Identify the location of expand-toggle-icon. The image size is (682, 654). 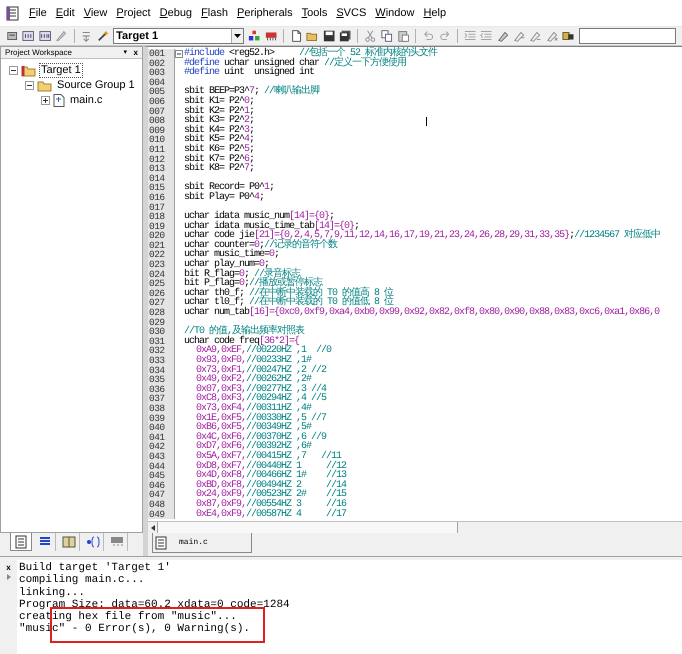
(45, 100).